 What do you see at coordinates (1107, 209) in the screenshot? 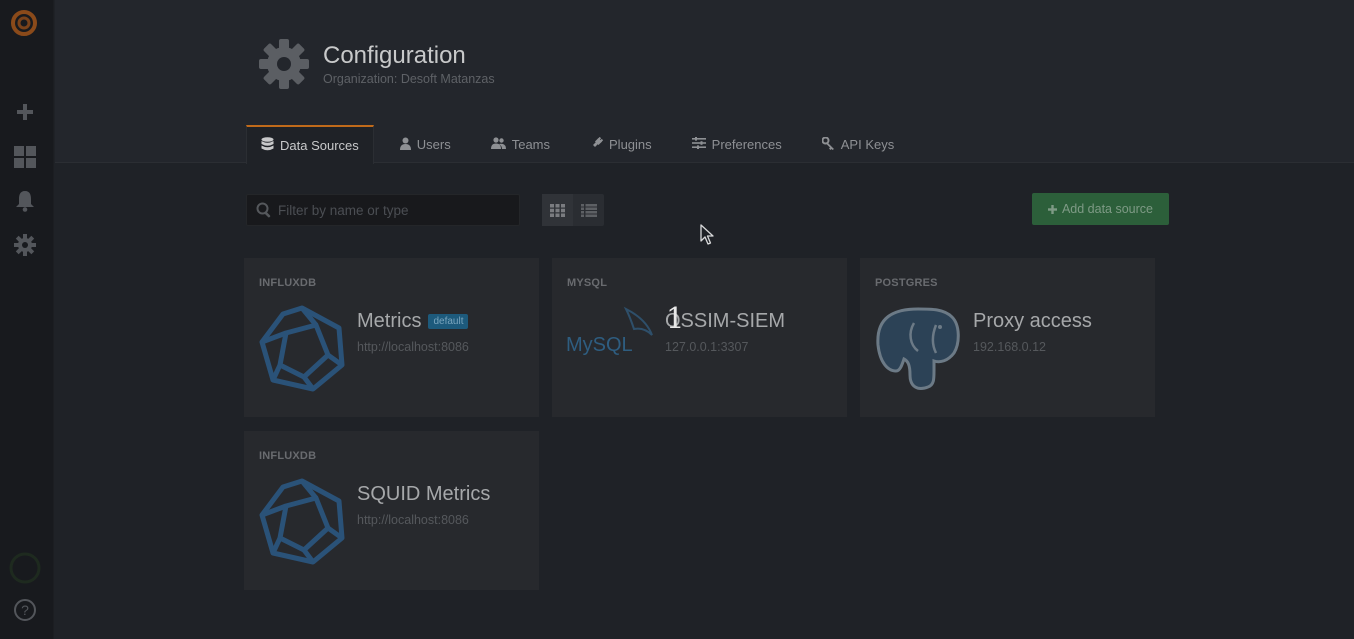
I see `add-data-source-label: Add data source` at bounding box center [1107, 209].